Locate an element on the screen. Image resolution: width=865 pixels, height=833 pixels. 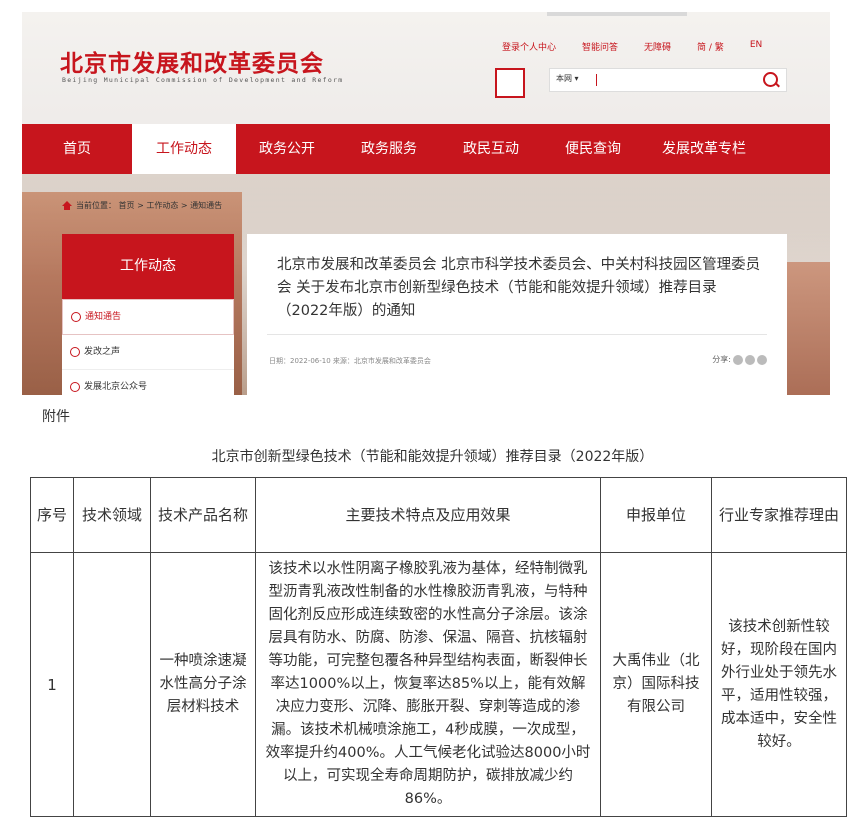
header-no: 序号 is located at coordinates (52, 515).